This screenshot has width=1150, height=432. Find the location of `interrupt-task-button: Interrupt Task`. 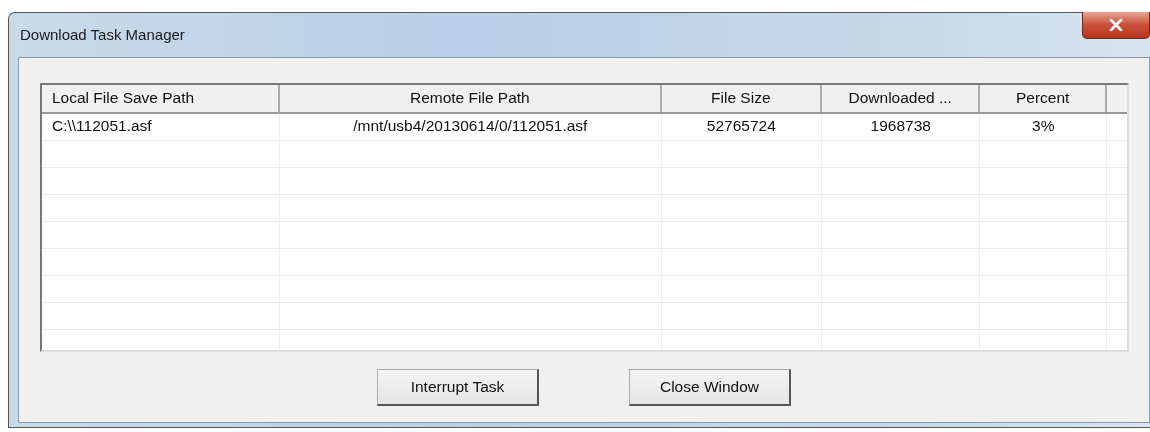

interrupt-task-button: Interrupt Task is located at coordinates (458, 387).